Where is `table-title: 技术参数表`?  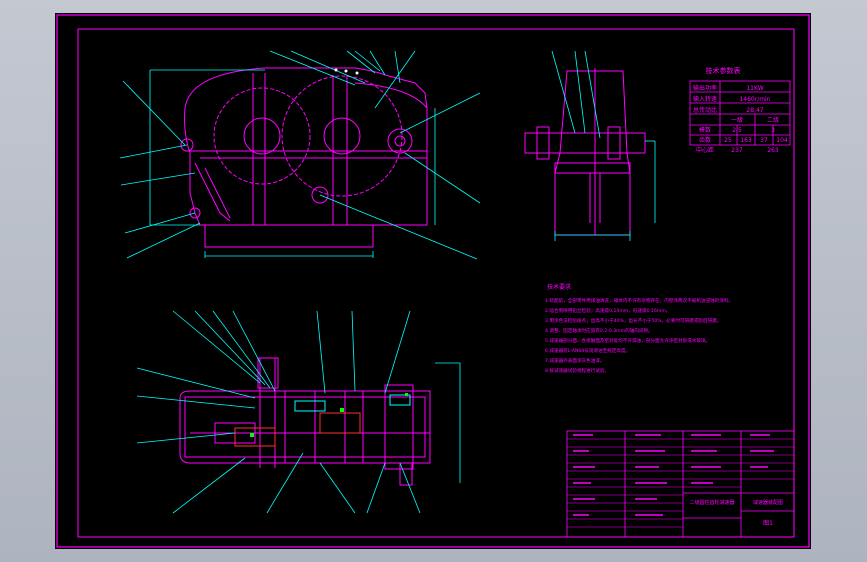
table-title: 技术参数表 is located at coordinates (723, 70).